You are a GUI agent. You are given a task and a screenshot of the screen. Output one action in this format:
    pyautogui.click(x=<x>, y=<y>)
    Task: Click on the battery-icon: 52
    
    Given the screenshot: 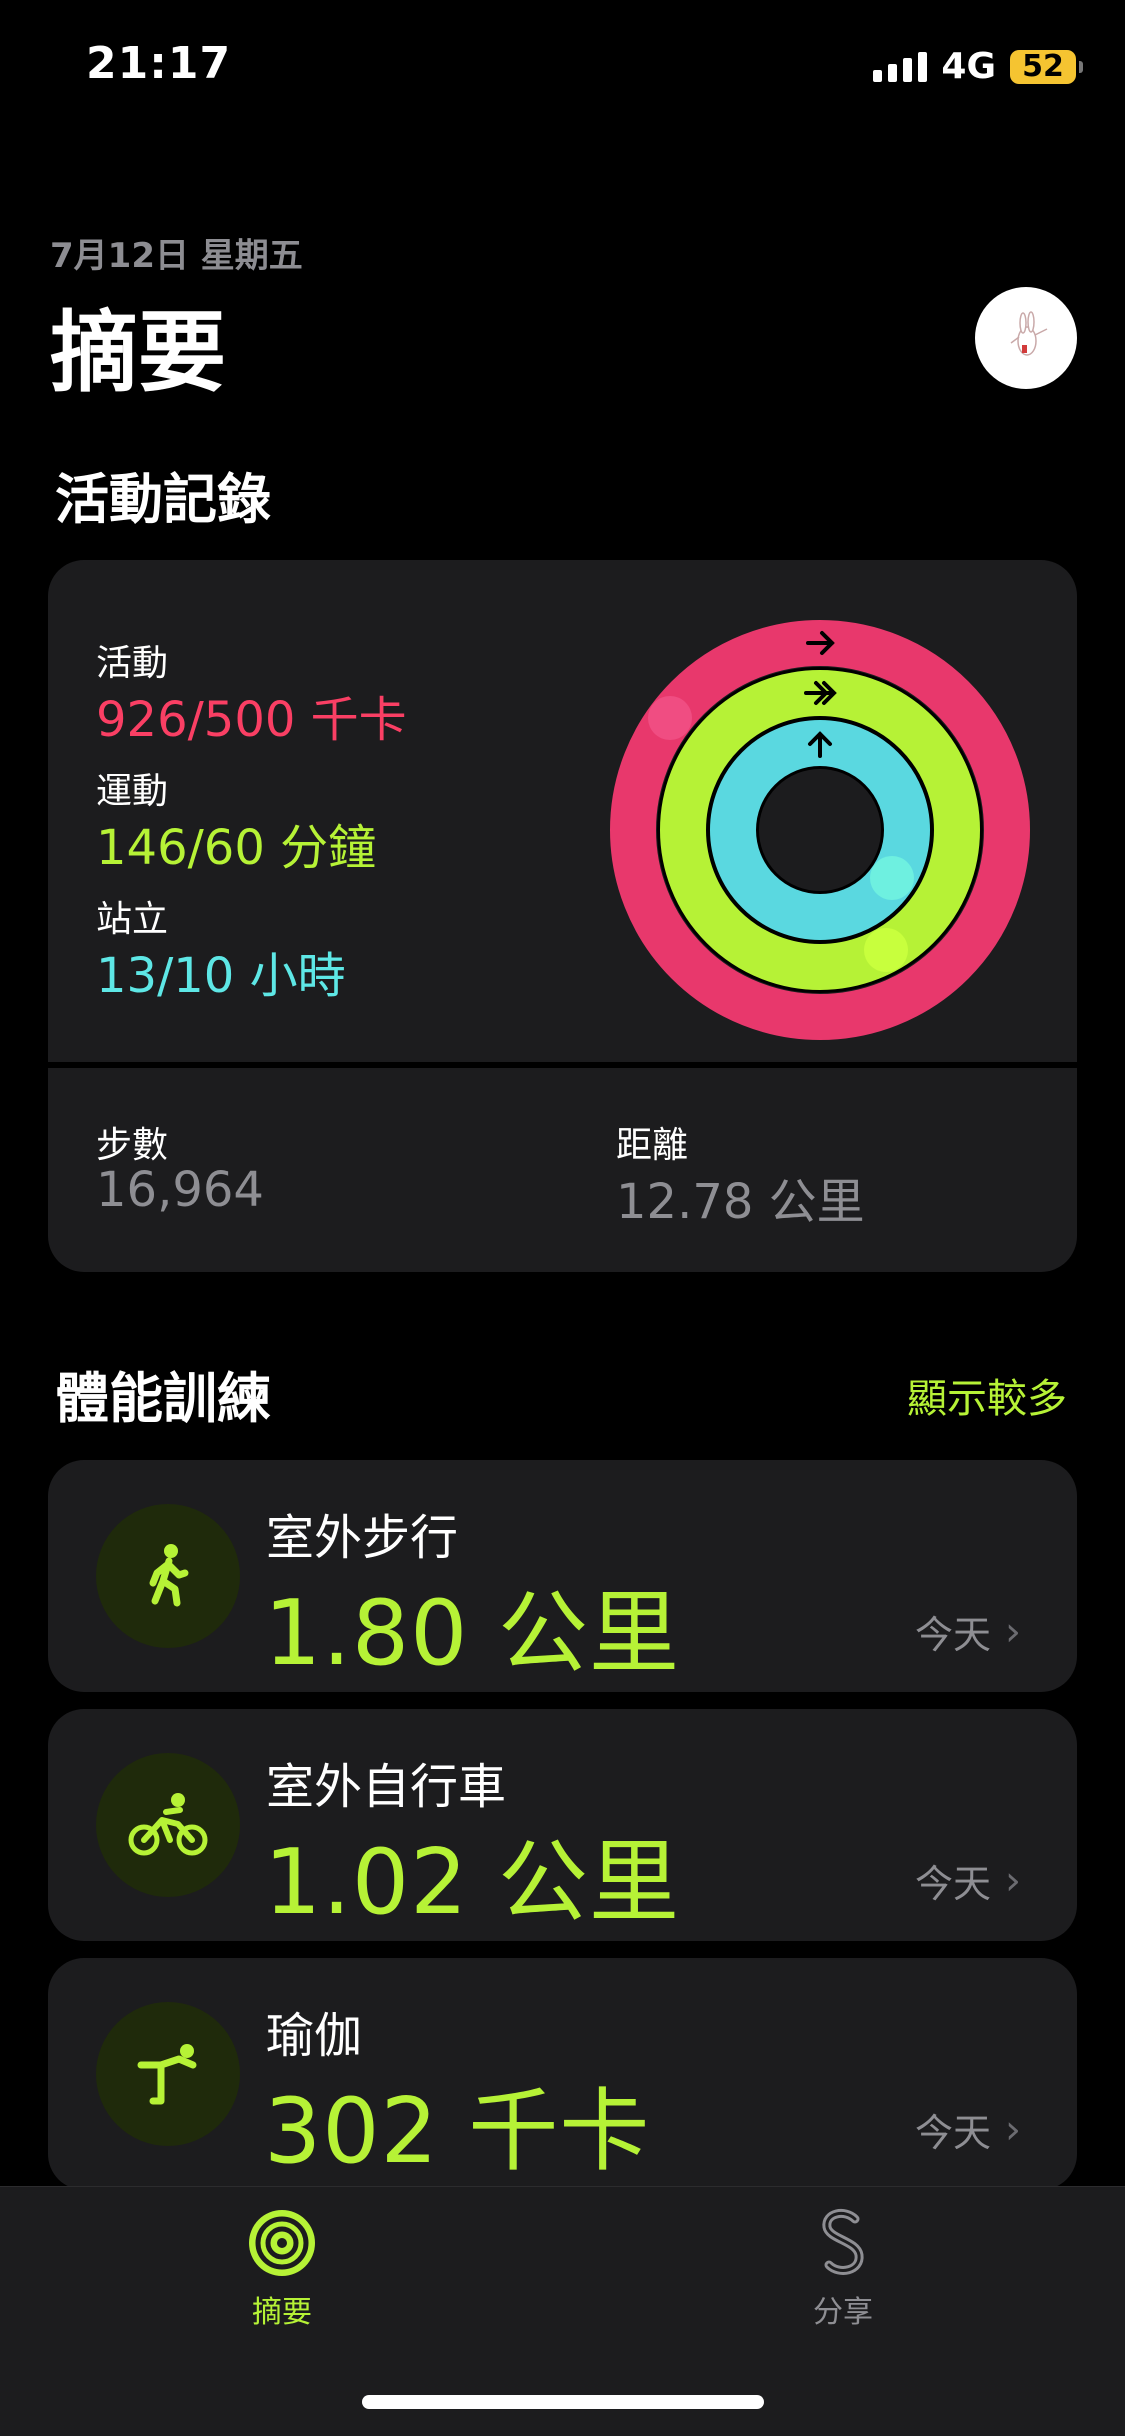 What is the action you would take?
    pyautogui.click(x=1046, y=66)
    